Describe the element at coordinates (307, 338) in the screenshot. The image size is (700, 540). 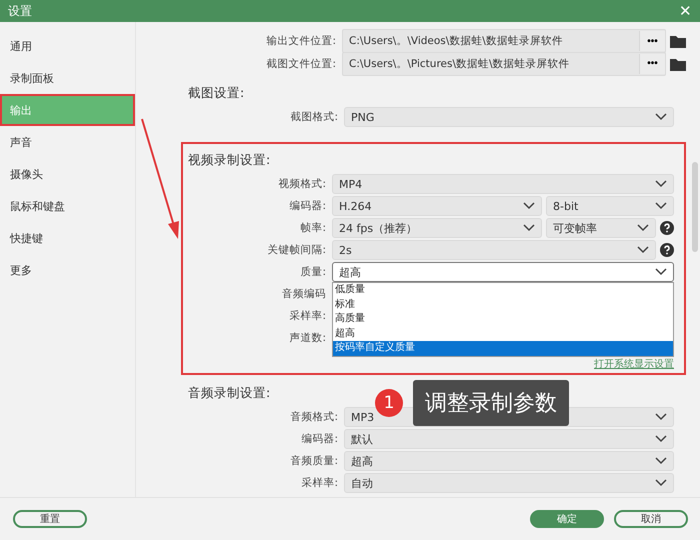
I see `field-label: 声道数:` at that location.